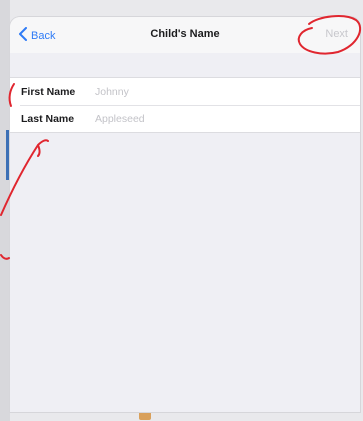 This screenshot has height=421, width=363. I want to click on name-form: First Name Last Name, so click(185, 105).